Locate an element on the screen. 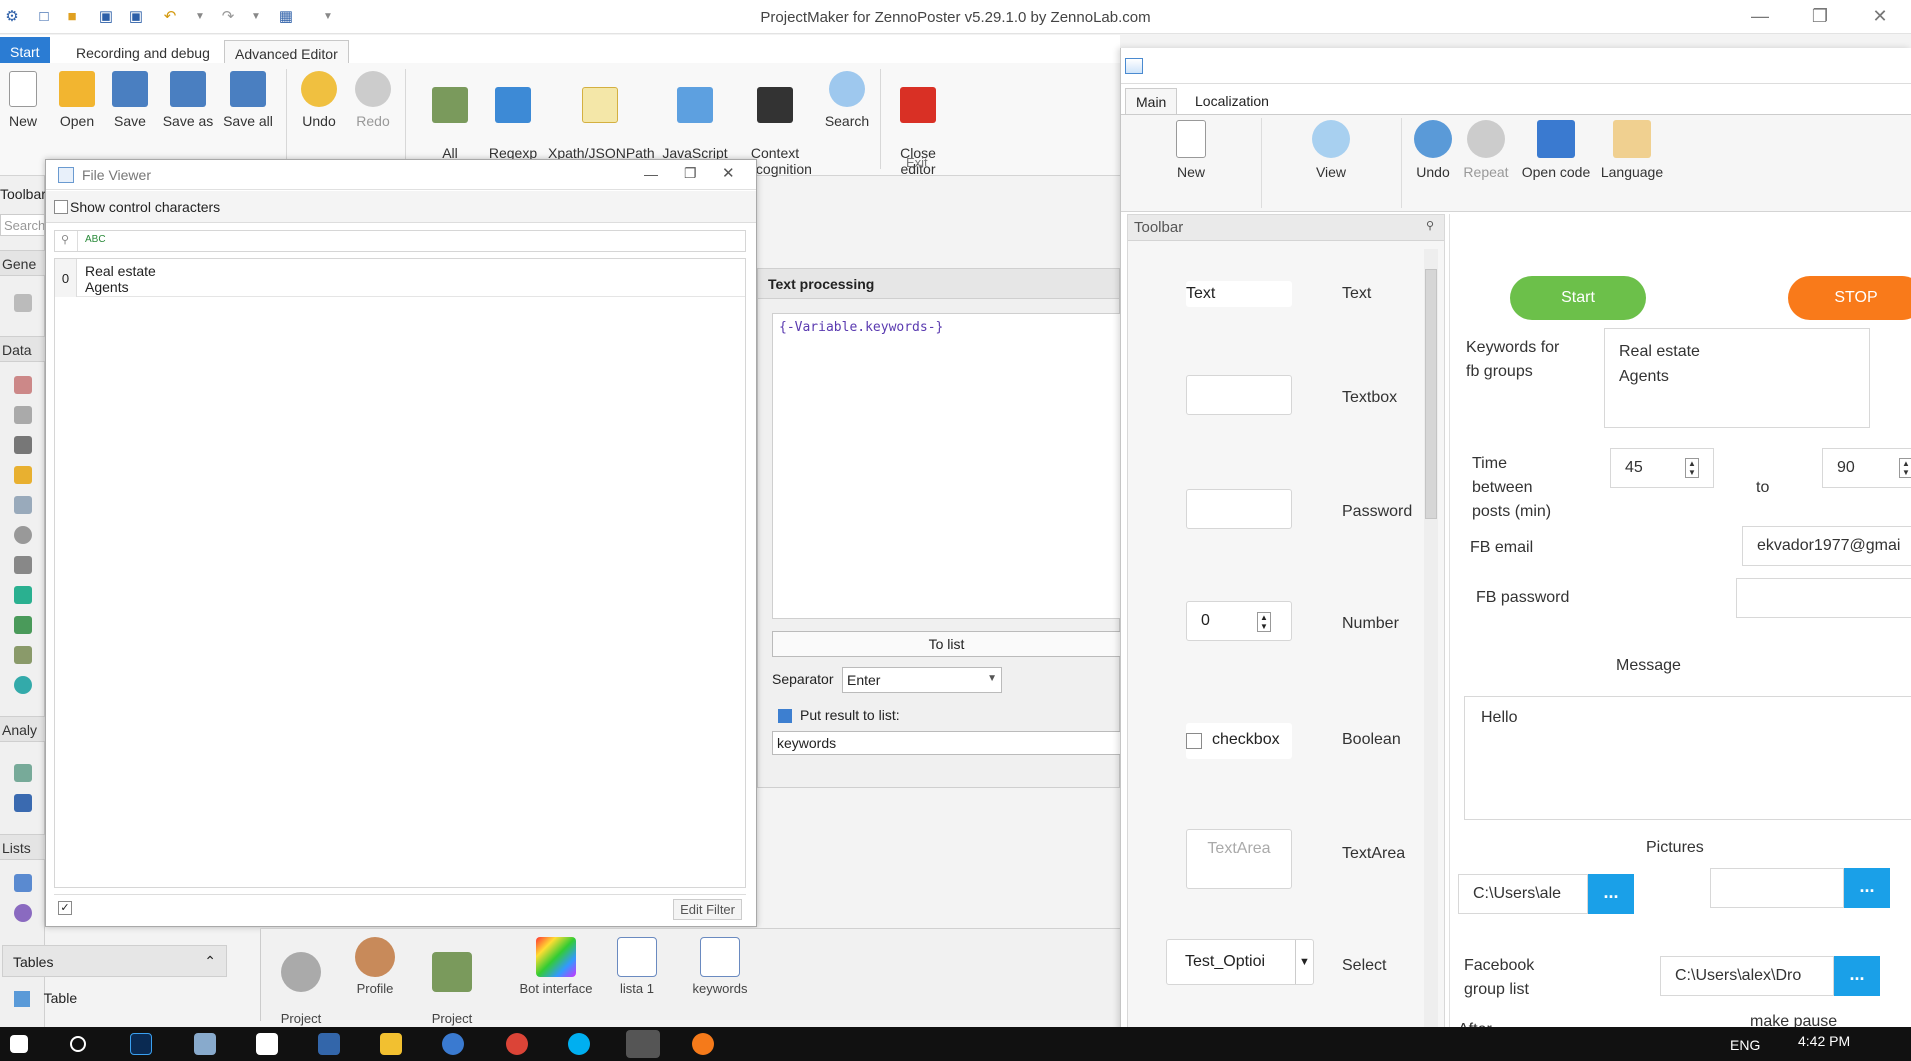  undo-button: Undo is located at coordinates (319, 100).